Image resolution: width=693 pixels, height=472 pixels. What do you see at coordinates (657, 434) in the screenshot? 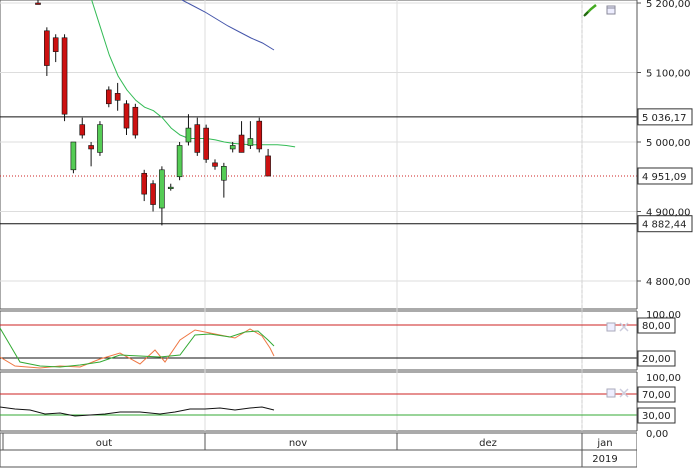
I see `rsi-tick-label: 0,00` at bounding box center [657, 434].